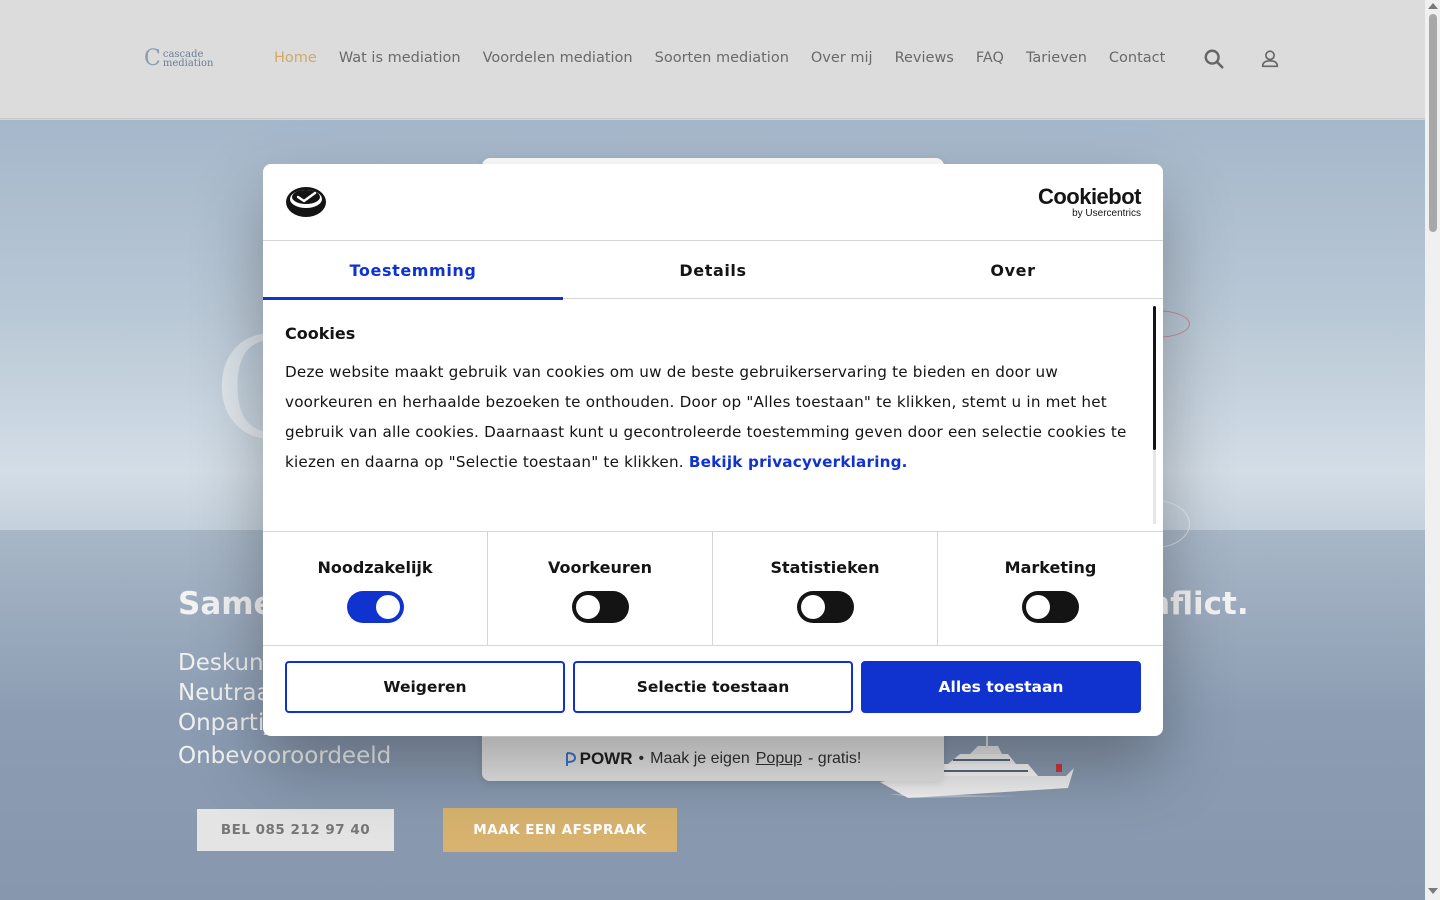 This screenshot has height=900, width=1440. Describe the element at coordinates (700, 758) in the screenshot. I see `powr-text-before: Maak je eigen` at that location.